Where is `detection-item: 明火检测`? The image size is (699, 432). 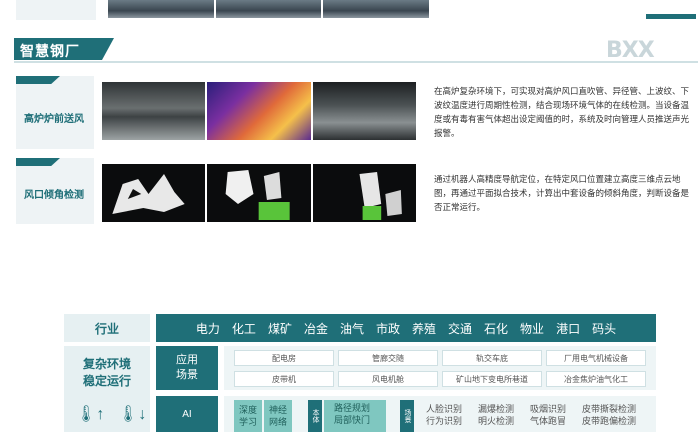
detection-item: 明火检测 is located at coordinates (496, 421).